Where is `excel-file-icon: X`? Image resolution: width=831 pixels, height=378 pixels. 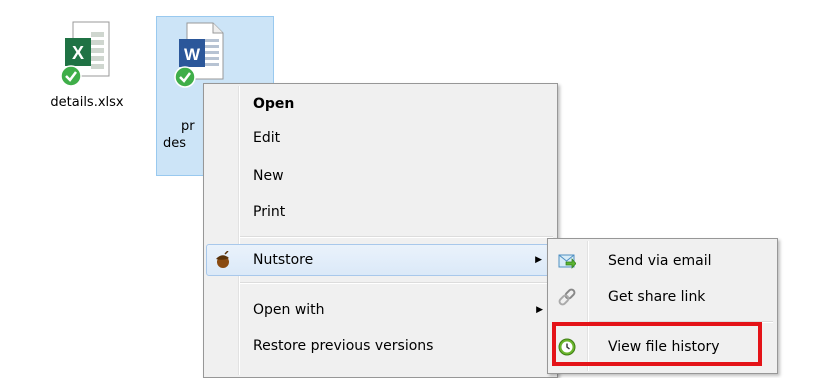
excel-file-icon: X is located at coordinates (85, 54).